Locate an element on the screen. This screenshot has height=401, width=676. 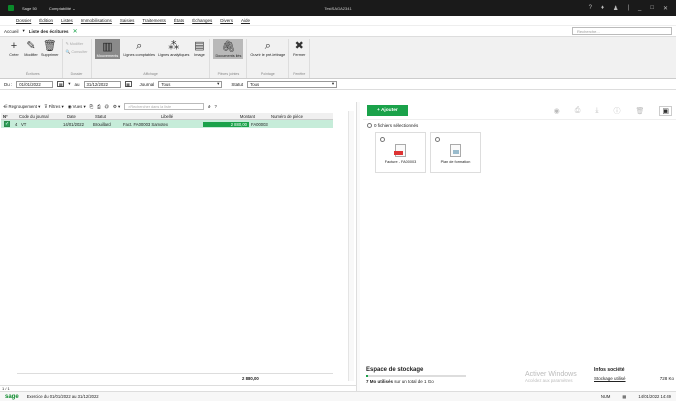
from-label: Du : is located at coordinates (8, 84).